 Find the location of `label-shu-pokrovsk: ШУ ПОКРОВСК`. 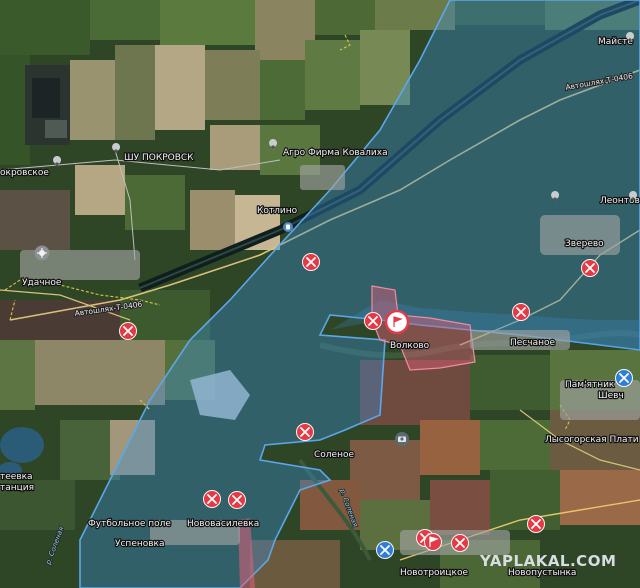

label-shu-pokrovsk: ШУ ПОКРОВСК is located at coordinates (159, 158).